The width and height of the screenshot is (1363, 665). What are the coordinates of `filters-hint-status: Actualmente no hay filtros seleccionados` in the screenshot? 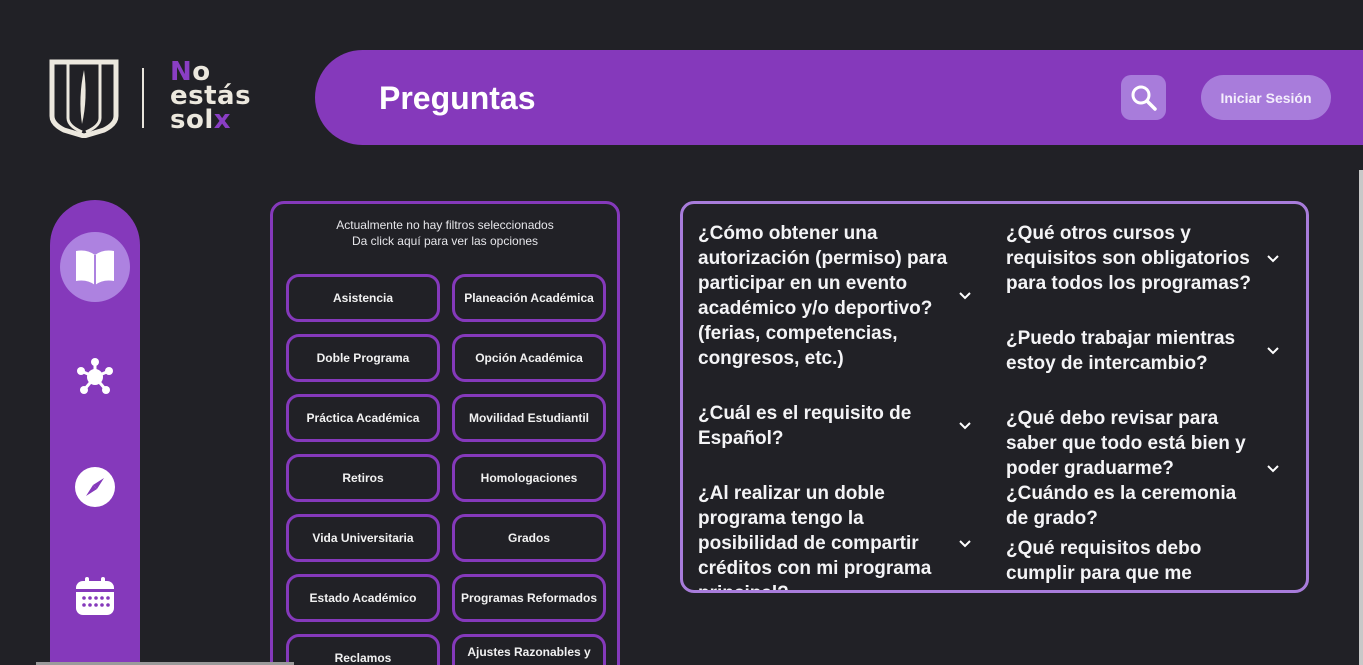 It's located at (445, 225).